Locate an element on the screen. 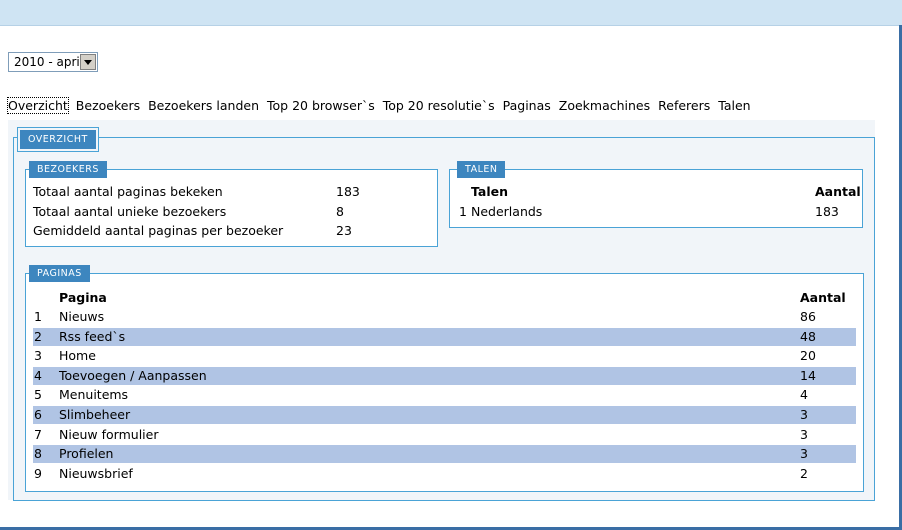 The width and height of the screenshot is (902, 530). paginas-legend: PAGINAS is located at coordinates (59, 273).